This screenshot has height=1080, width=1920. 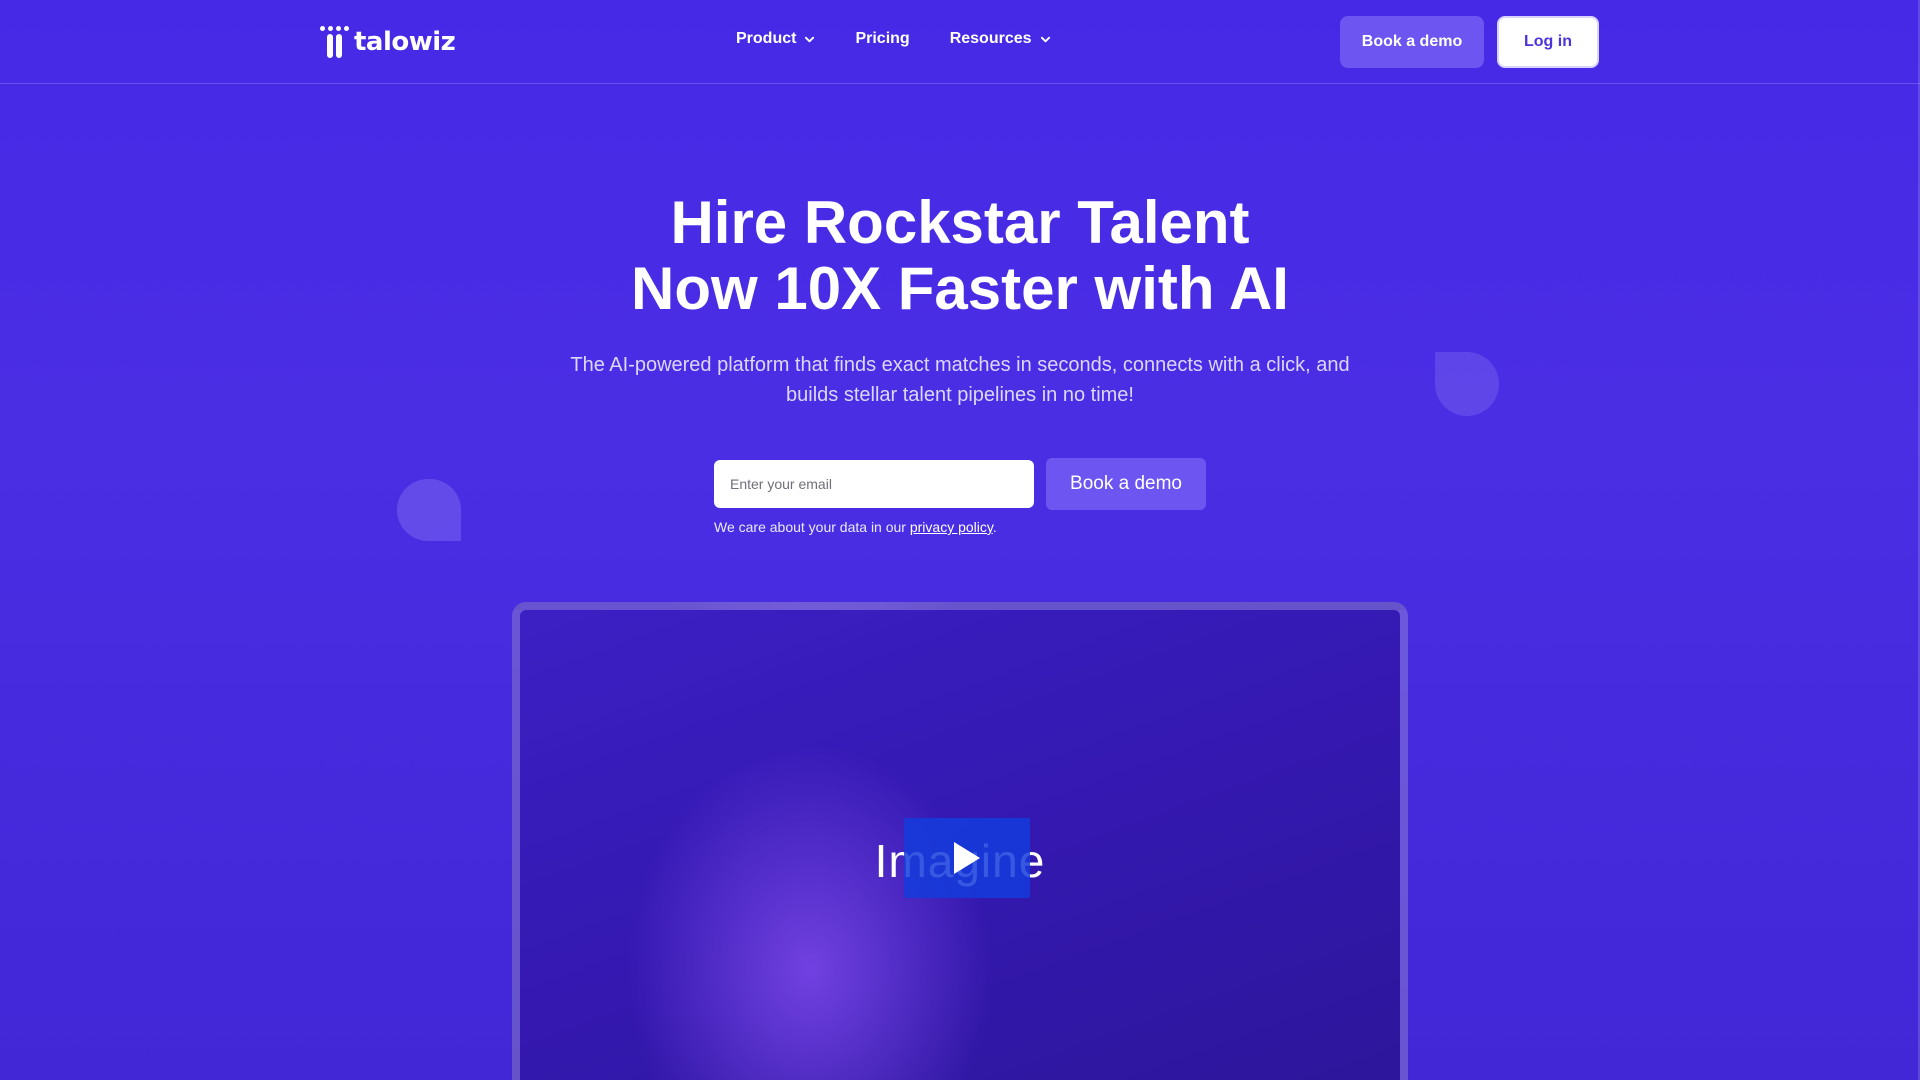 I want to click on nav-item-resources: Resources, so click(x=1000, y=39).